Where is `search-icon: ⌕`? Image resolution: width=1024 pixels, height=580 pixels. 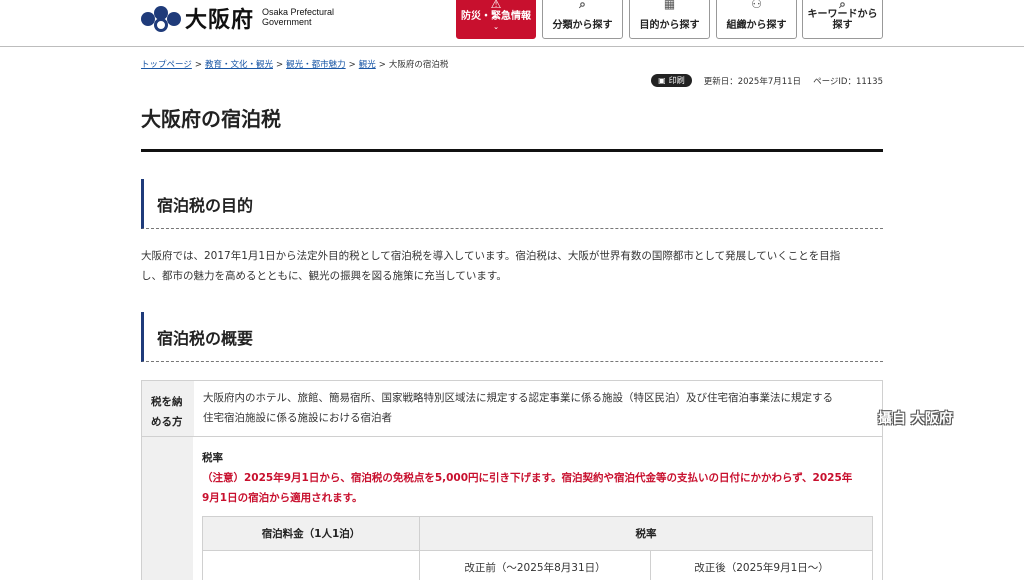
search-icon: ⌕ is located at coordinates (842, 5).